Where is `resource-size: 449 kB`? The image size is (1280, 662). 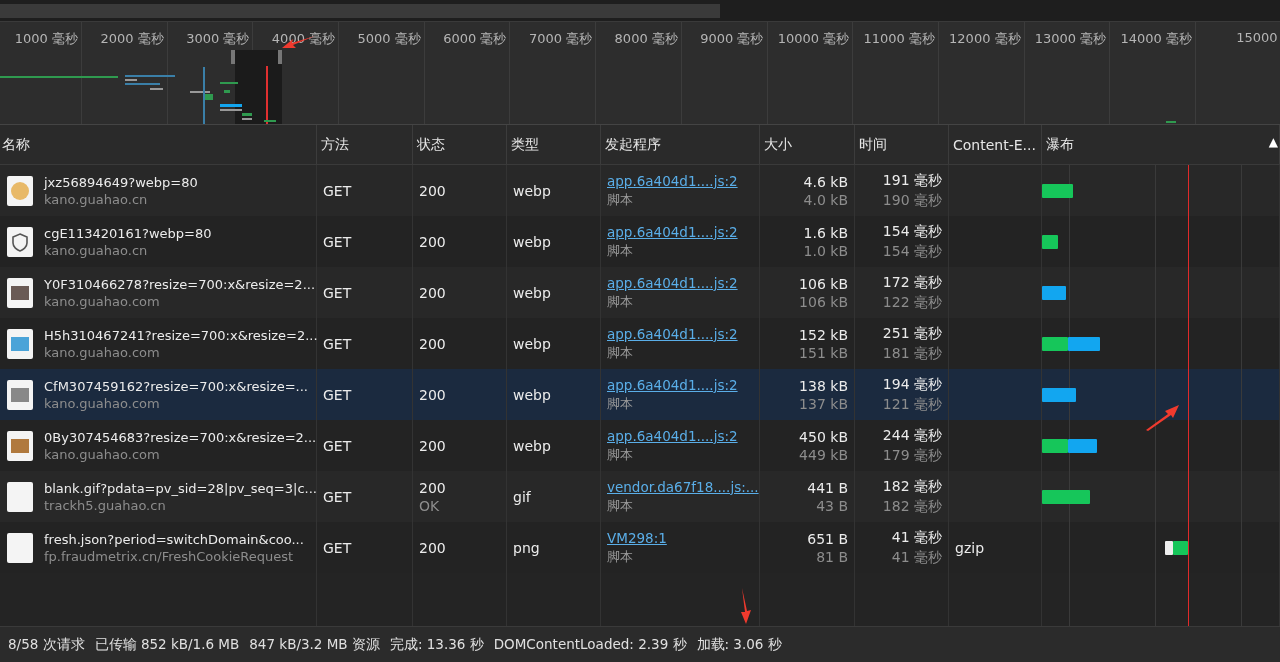 resource-size: 449 kB is located at coordinates (823, 454).